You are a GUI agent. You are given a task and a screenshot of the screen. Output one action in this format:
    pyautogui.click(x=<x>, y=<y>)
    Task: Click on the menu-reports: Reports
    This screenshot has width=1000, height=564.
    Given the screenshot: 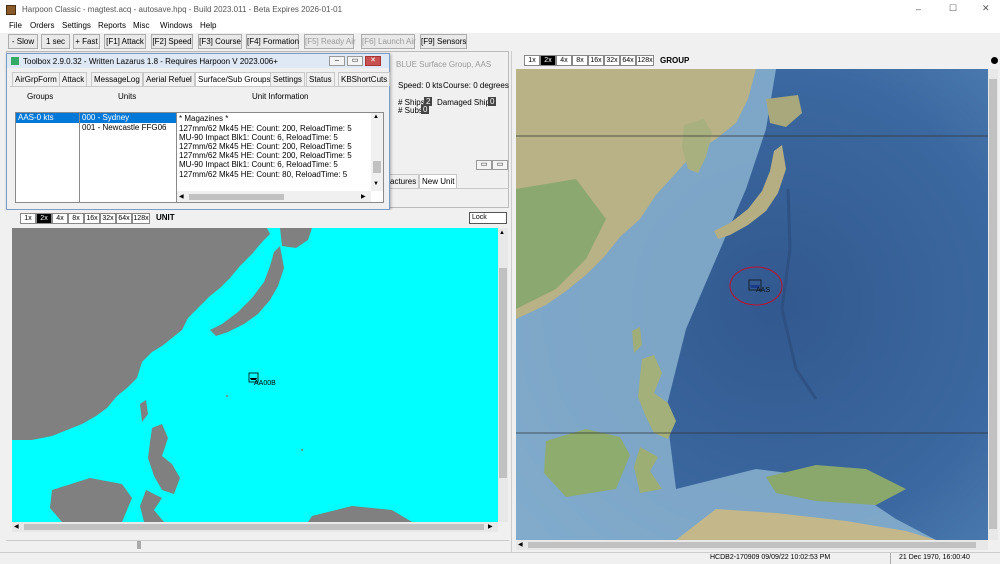 What is the action you would take?
    pyautogui.click(x=112, y=25)
    